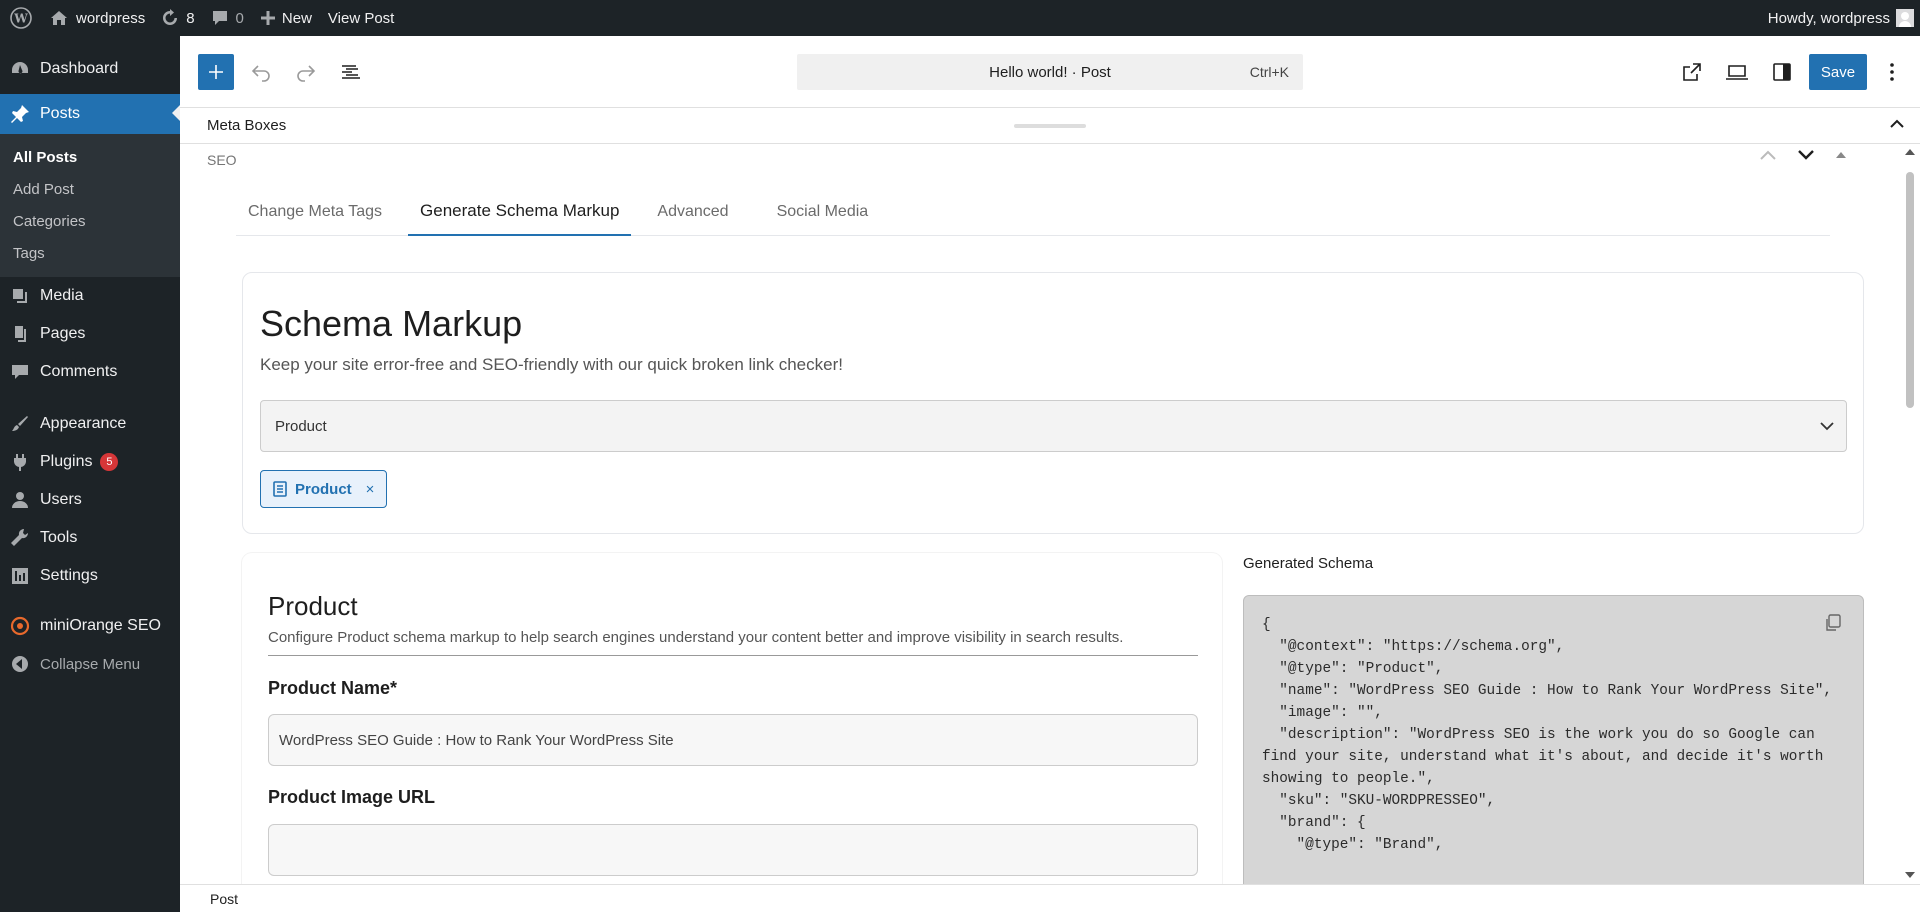  Describe the element at coordinates (90, 253) in the screenshot. I see `sidebar-sub-tags: Tags` at that location.